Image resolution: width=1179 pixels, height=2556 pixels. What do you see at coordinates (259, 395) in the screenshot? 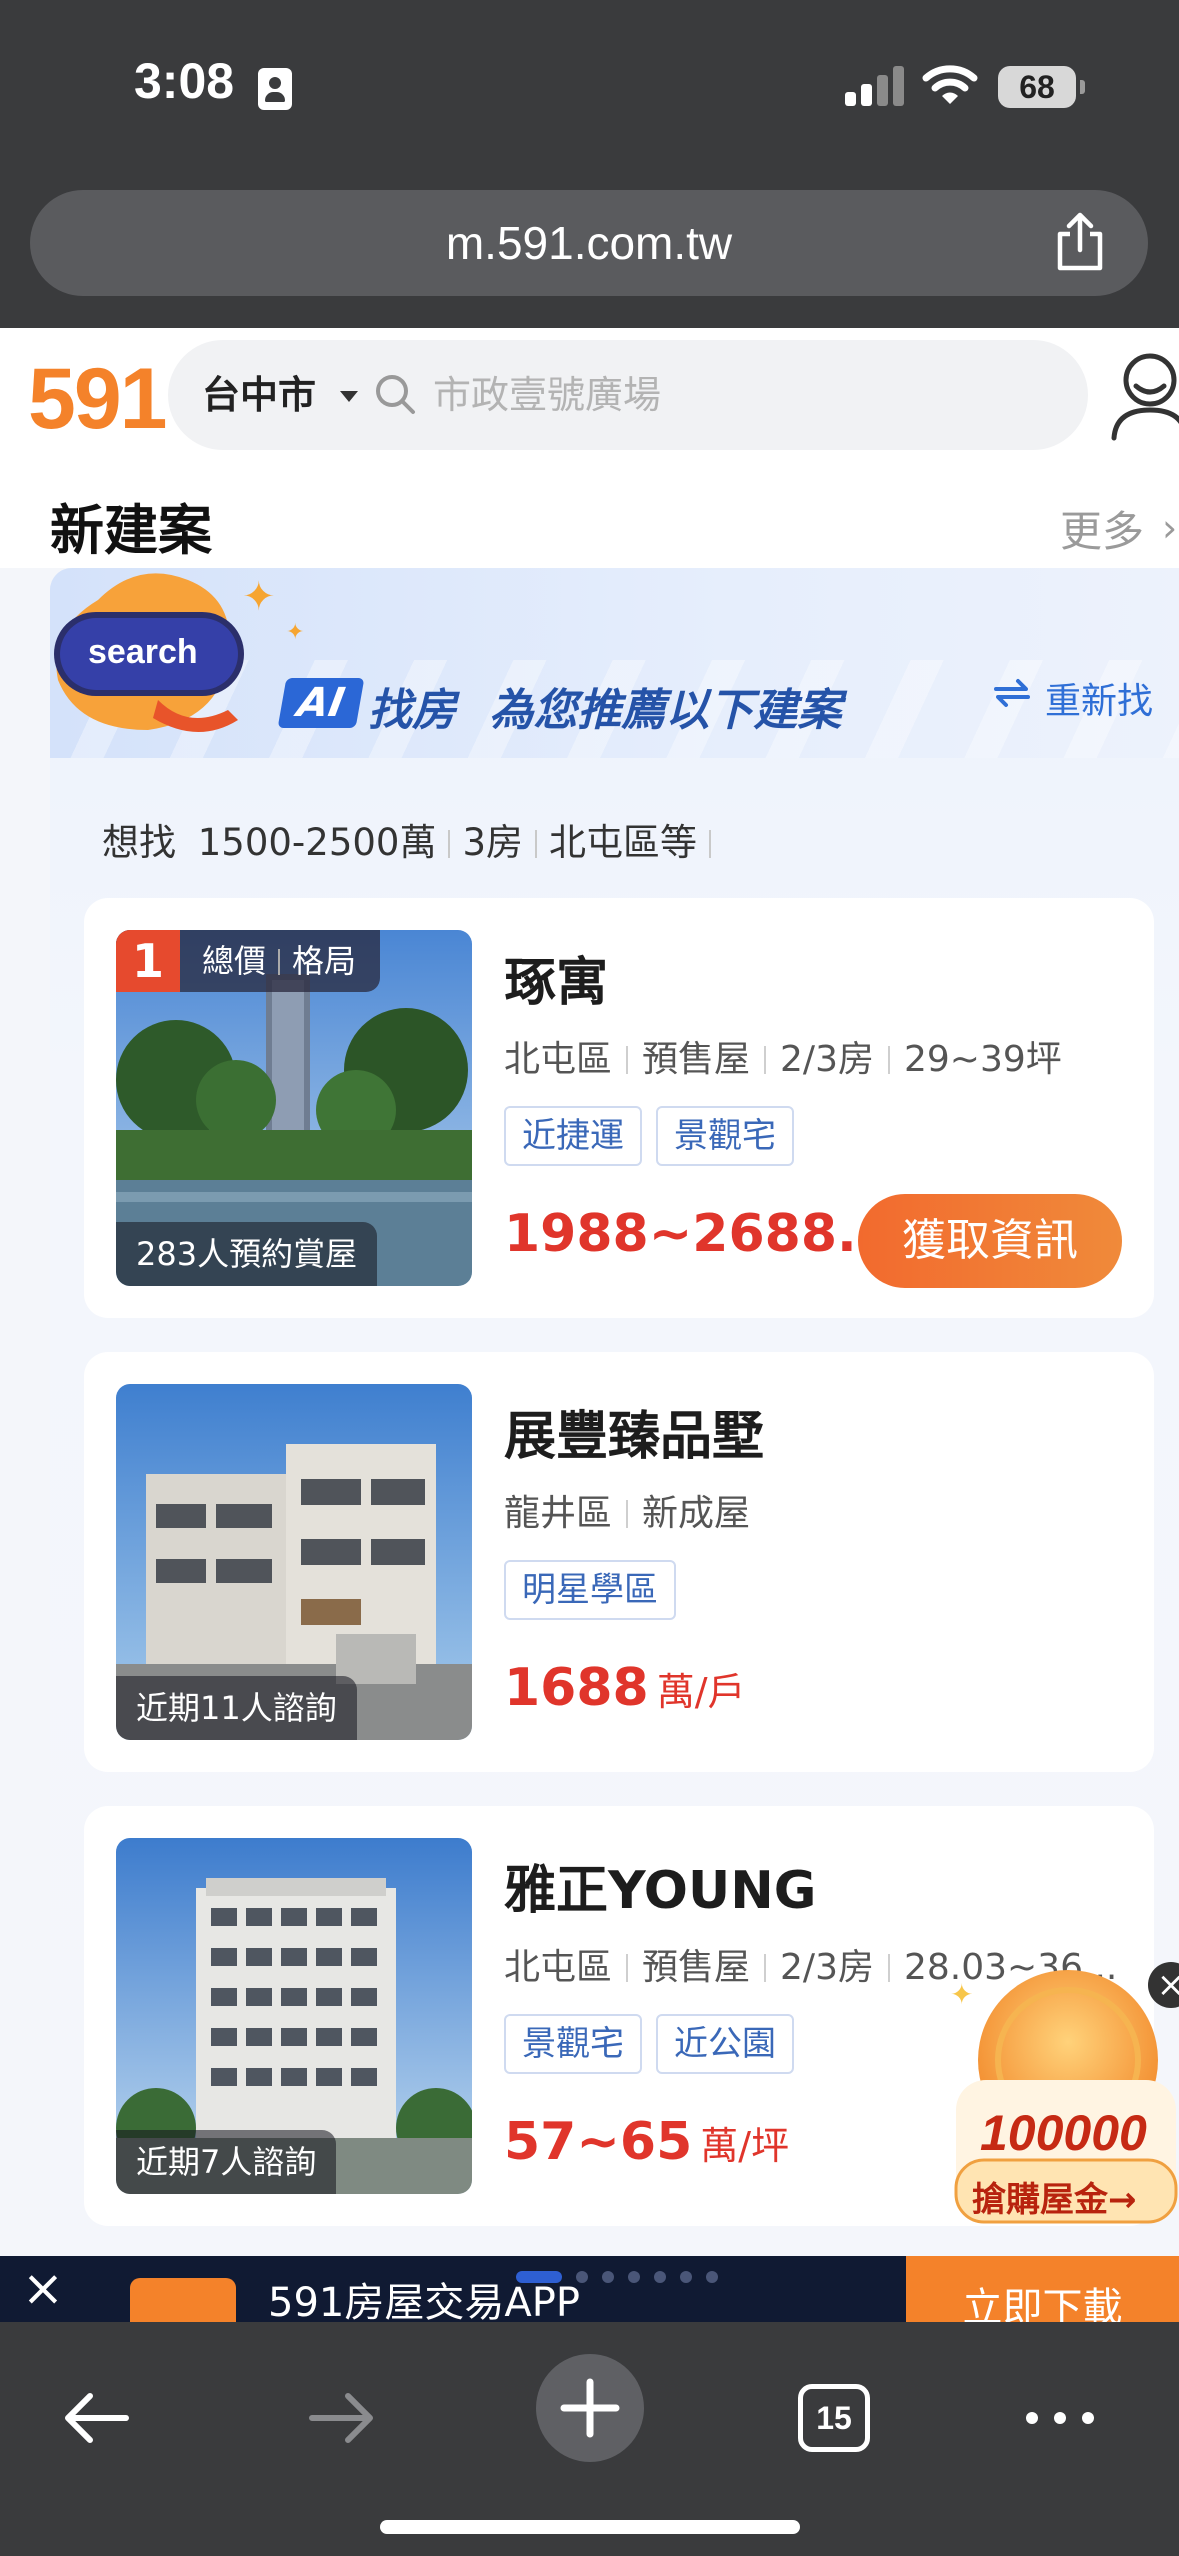
I see `city-select: 台中市` at bounding box center [259, 395].